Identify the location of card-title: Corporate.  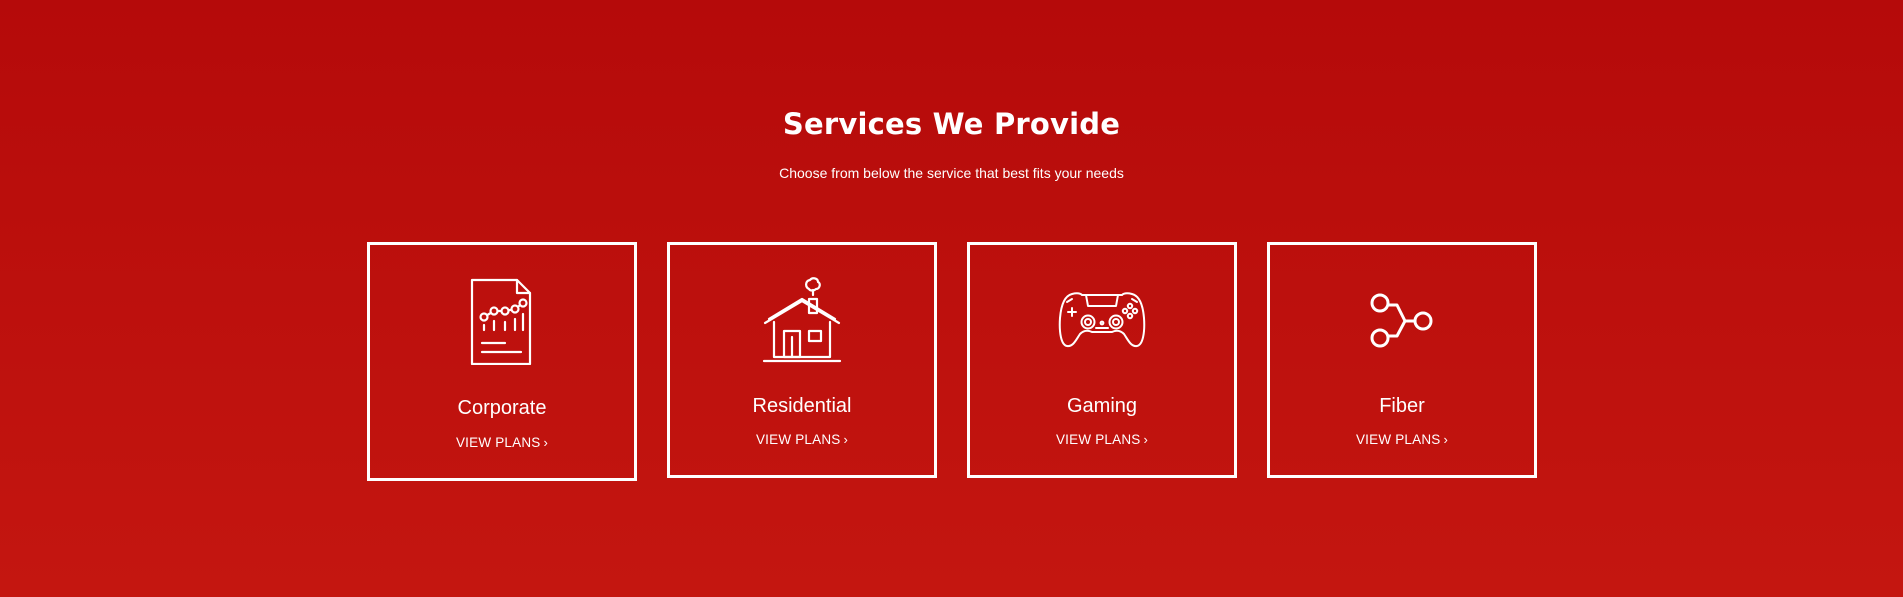
(502, 408).